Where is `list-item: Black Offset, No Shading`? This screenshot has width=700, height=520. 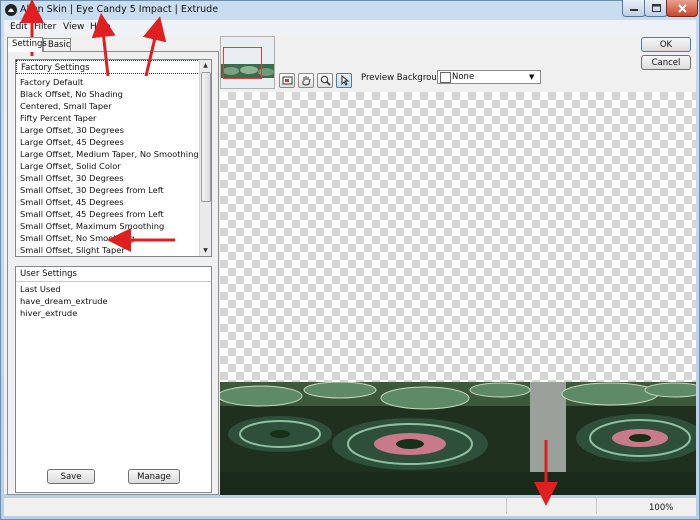 list-item: Black Offset, No Shading is located at coordinates (71, 94).